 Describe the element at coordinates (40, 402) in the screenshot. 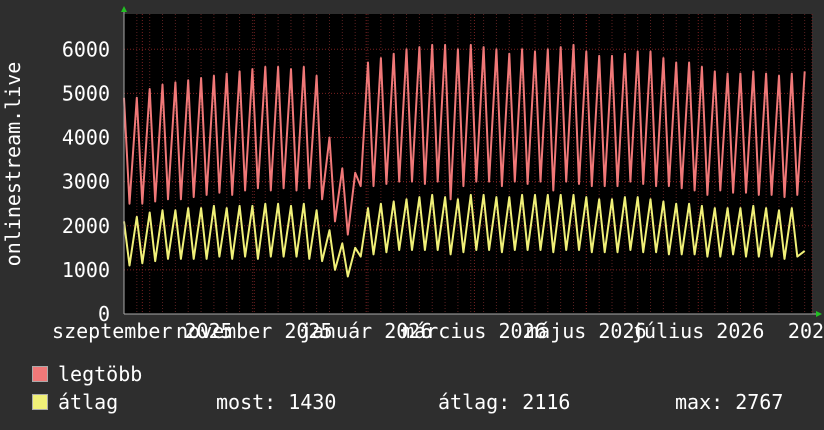

I see `legend-swatch-atlag` at that location.